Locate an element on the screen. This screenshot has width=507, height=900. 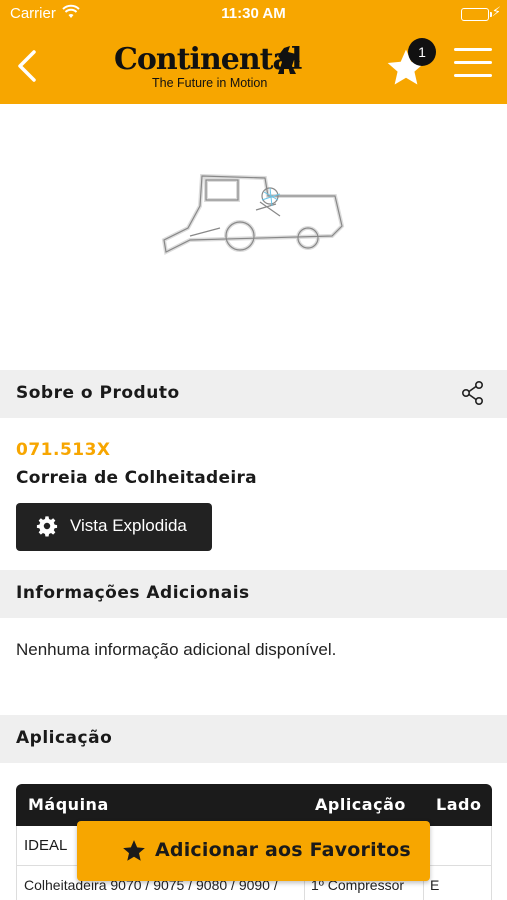
column-header-machine: Máquina is located at coordinates (68, 804).